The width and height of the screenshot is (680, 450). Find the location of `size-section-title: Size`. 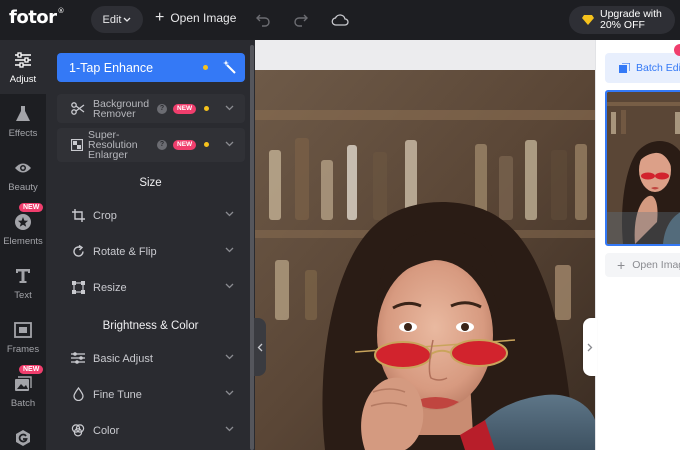

size-section-title: Size is located at coordinates (150, 183).